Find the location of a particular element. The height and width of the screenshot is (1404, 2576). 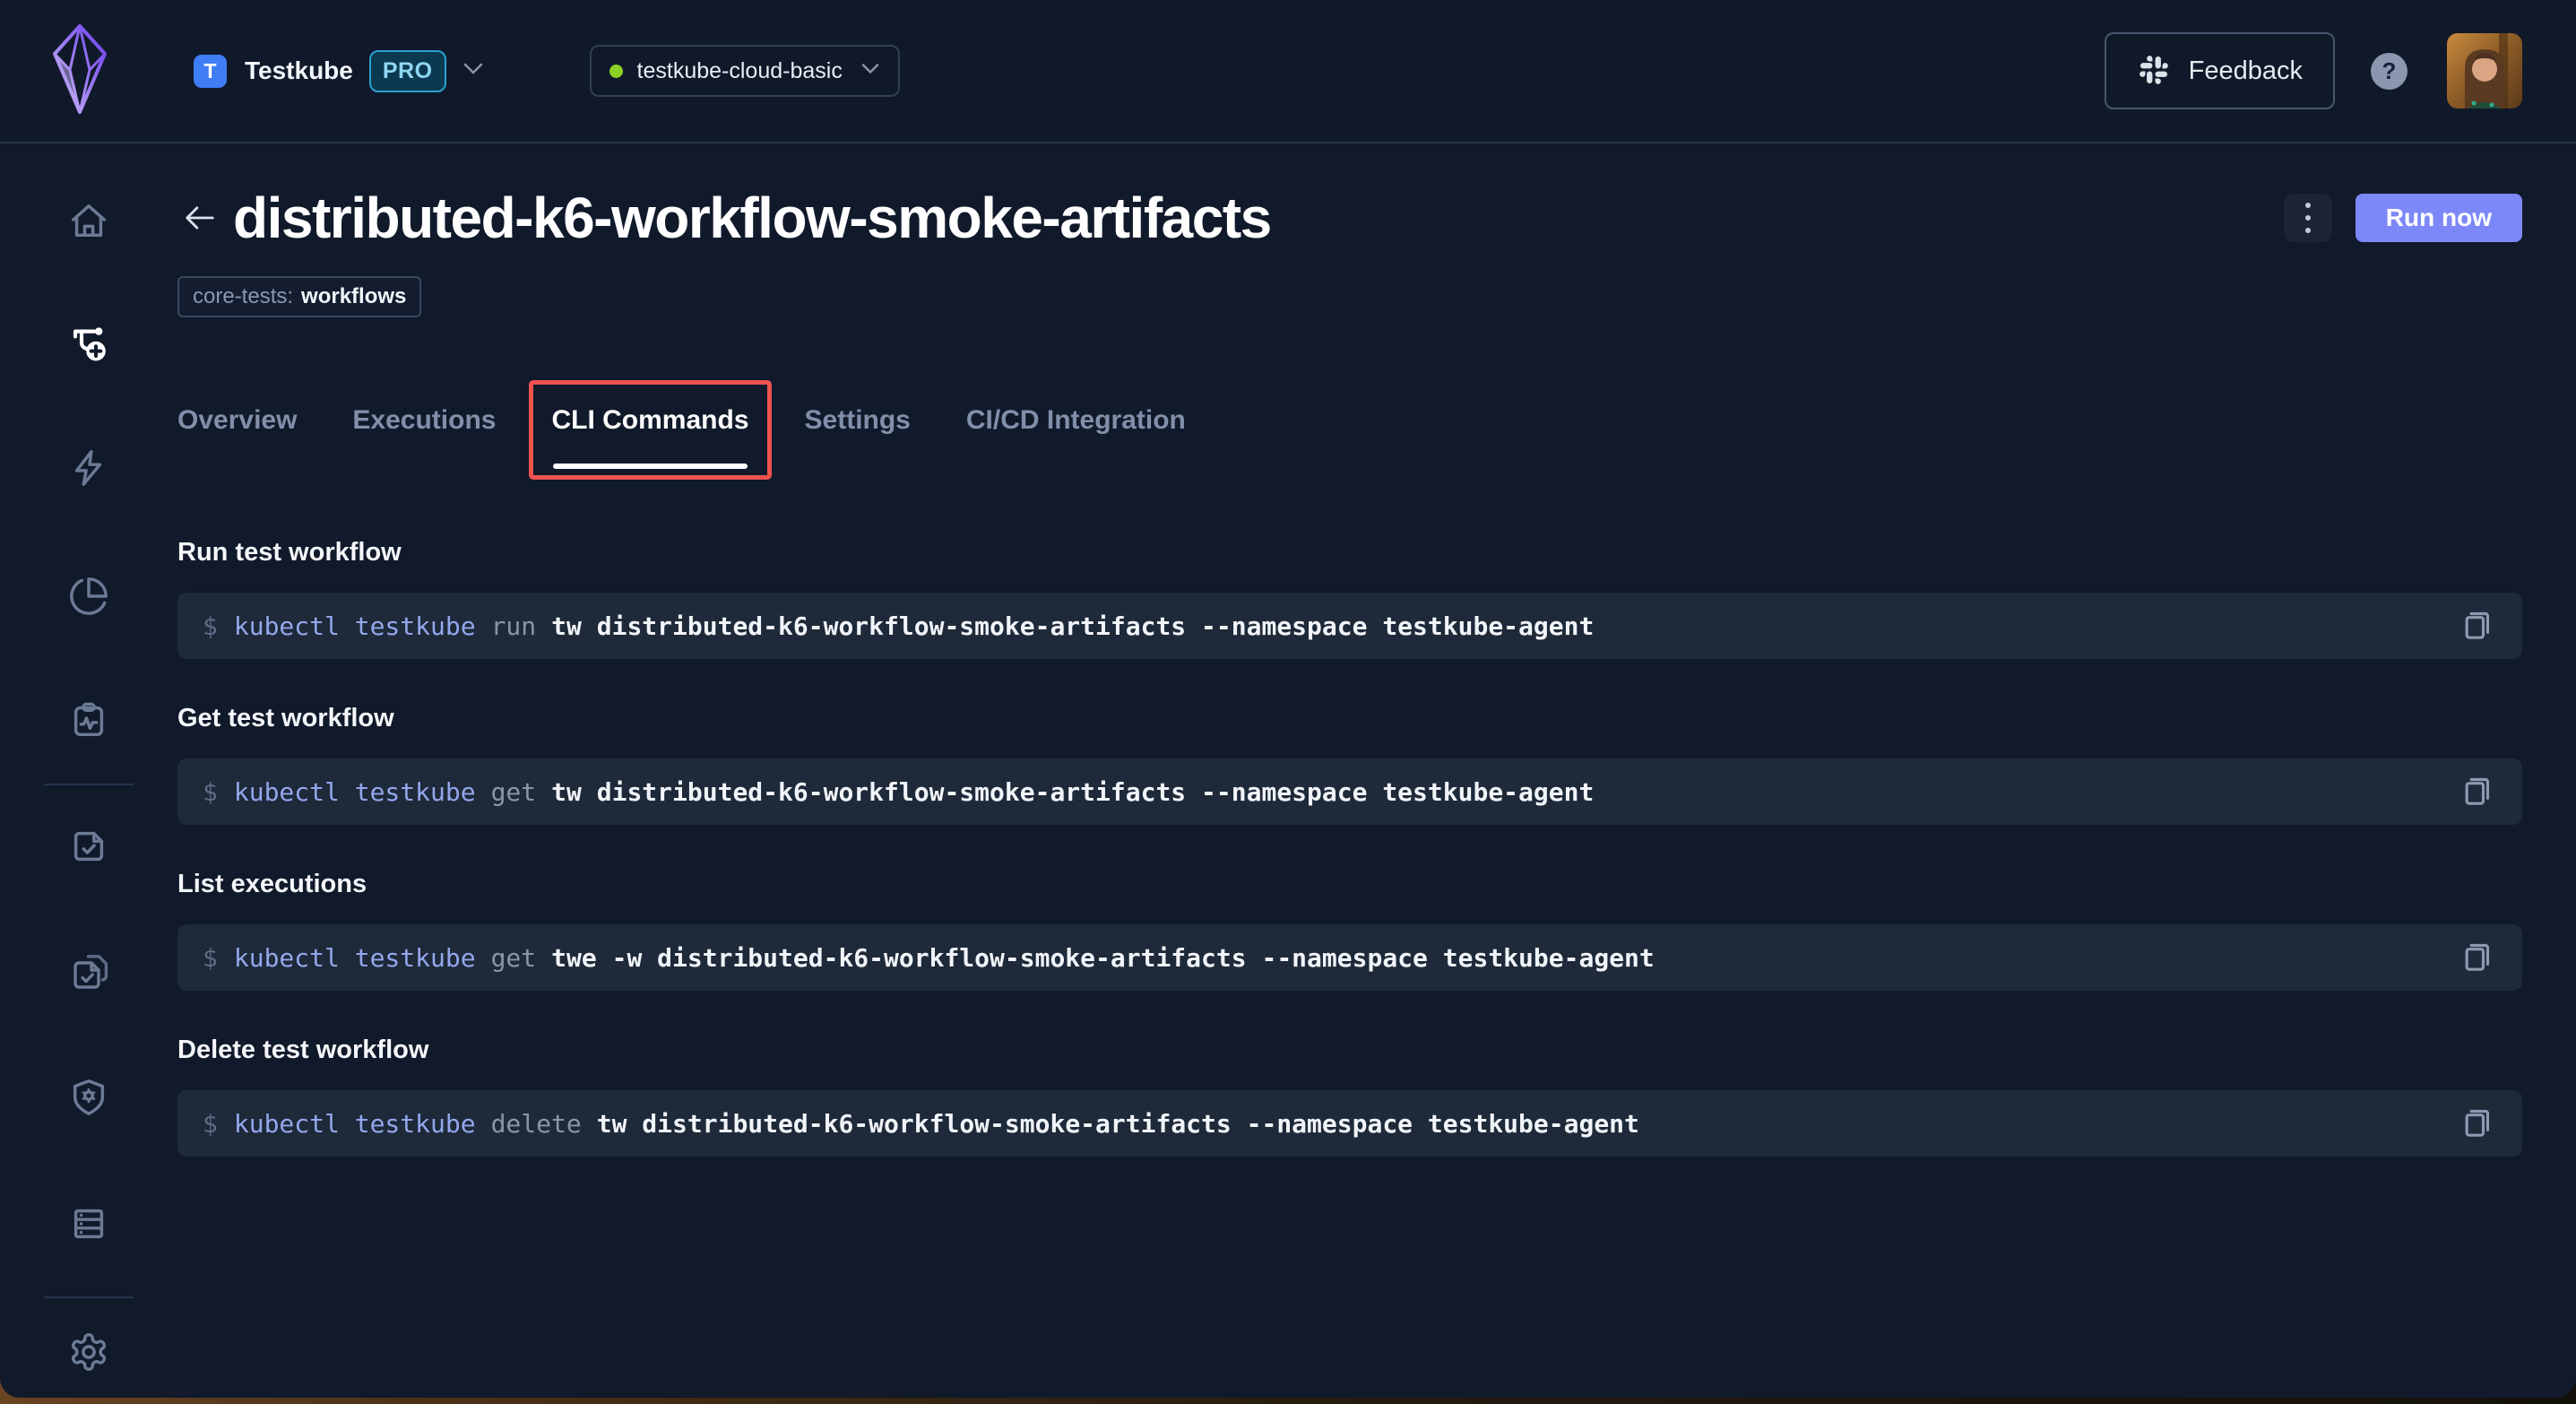

feedback-button: Feedback is located at coordinates (2219, 70).